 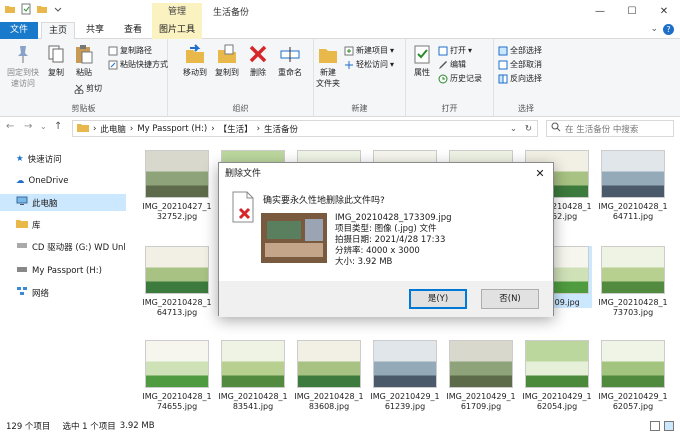 I want to click on tab-picture-tools: 图片工具, so click(x=177, y=30).